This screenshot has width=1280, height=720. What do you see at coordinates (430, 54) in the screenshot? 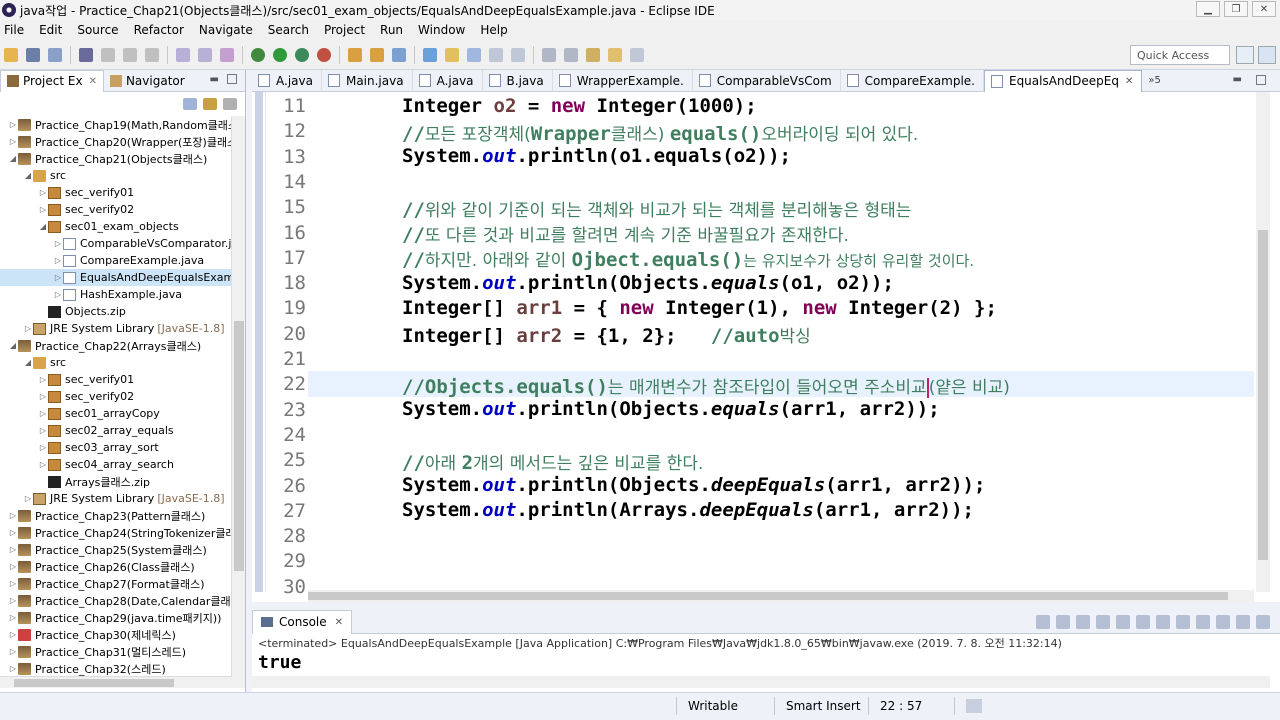
I see `open-type-icon` at bounding box center [430, 54].